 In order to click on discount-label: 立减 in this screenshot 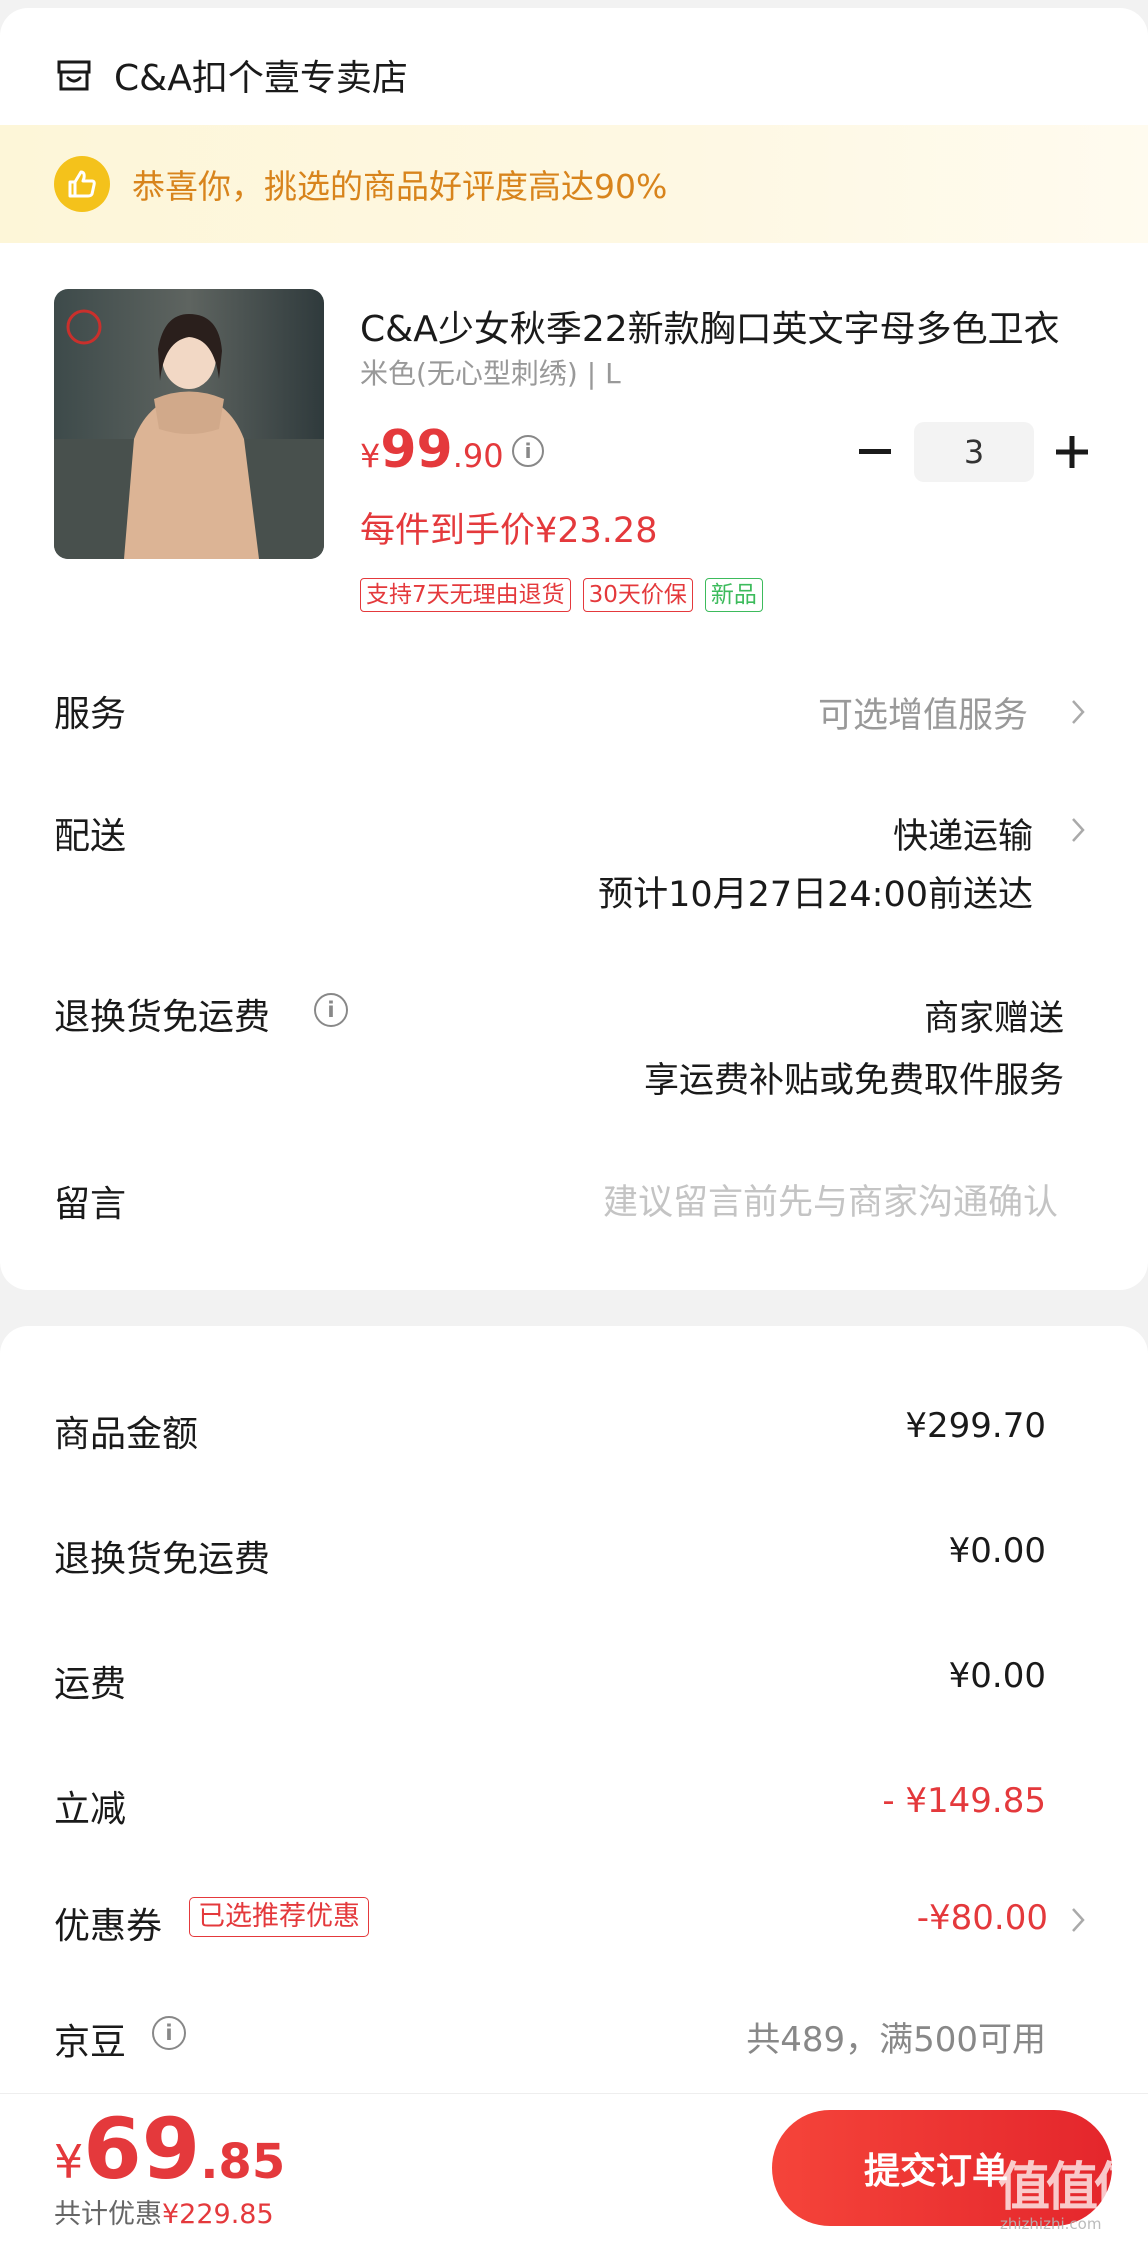, I will do `click(90, 1809)`.